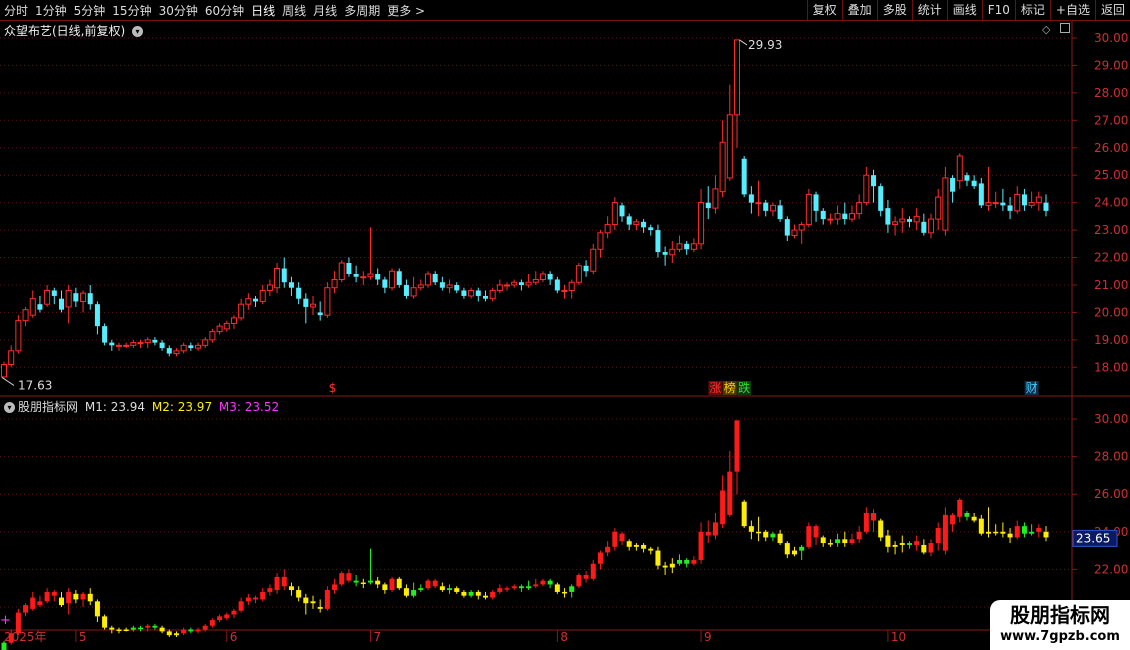 This screenshot has width=1130, height=650. Describe the element at coordinates (730, 387) in the screenshot. I see `event-marker: 榜` at that location.